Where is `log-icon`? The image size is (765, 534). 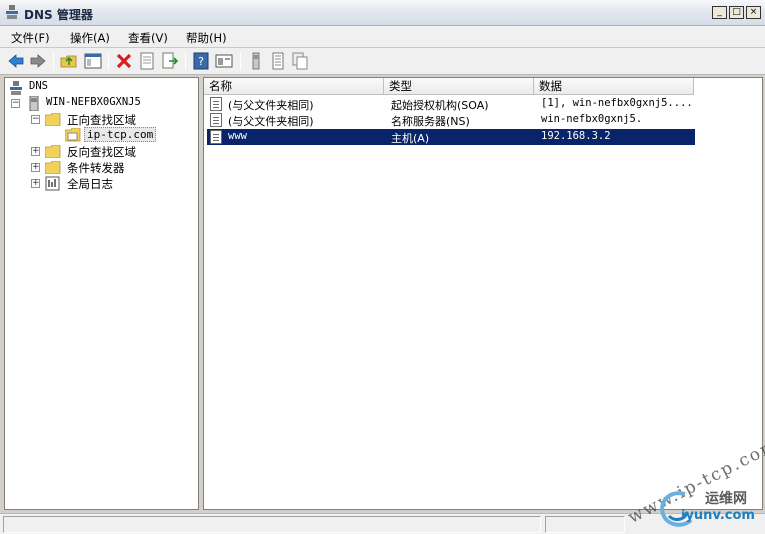 log-icon is located at coordinates (53, 183).